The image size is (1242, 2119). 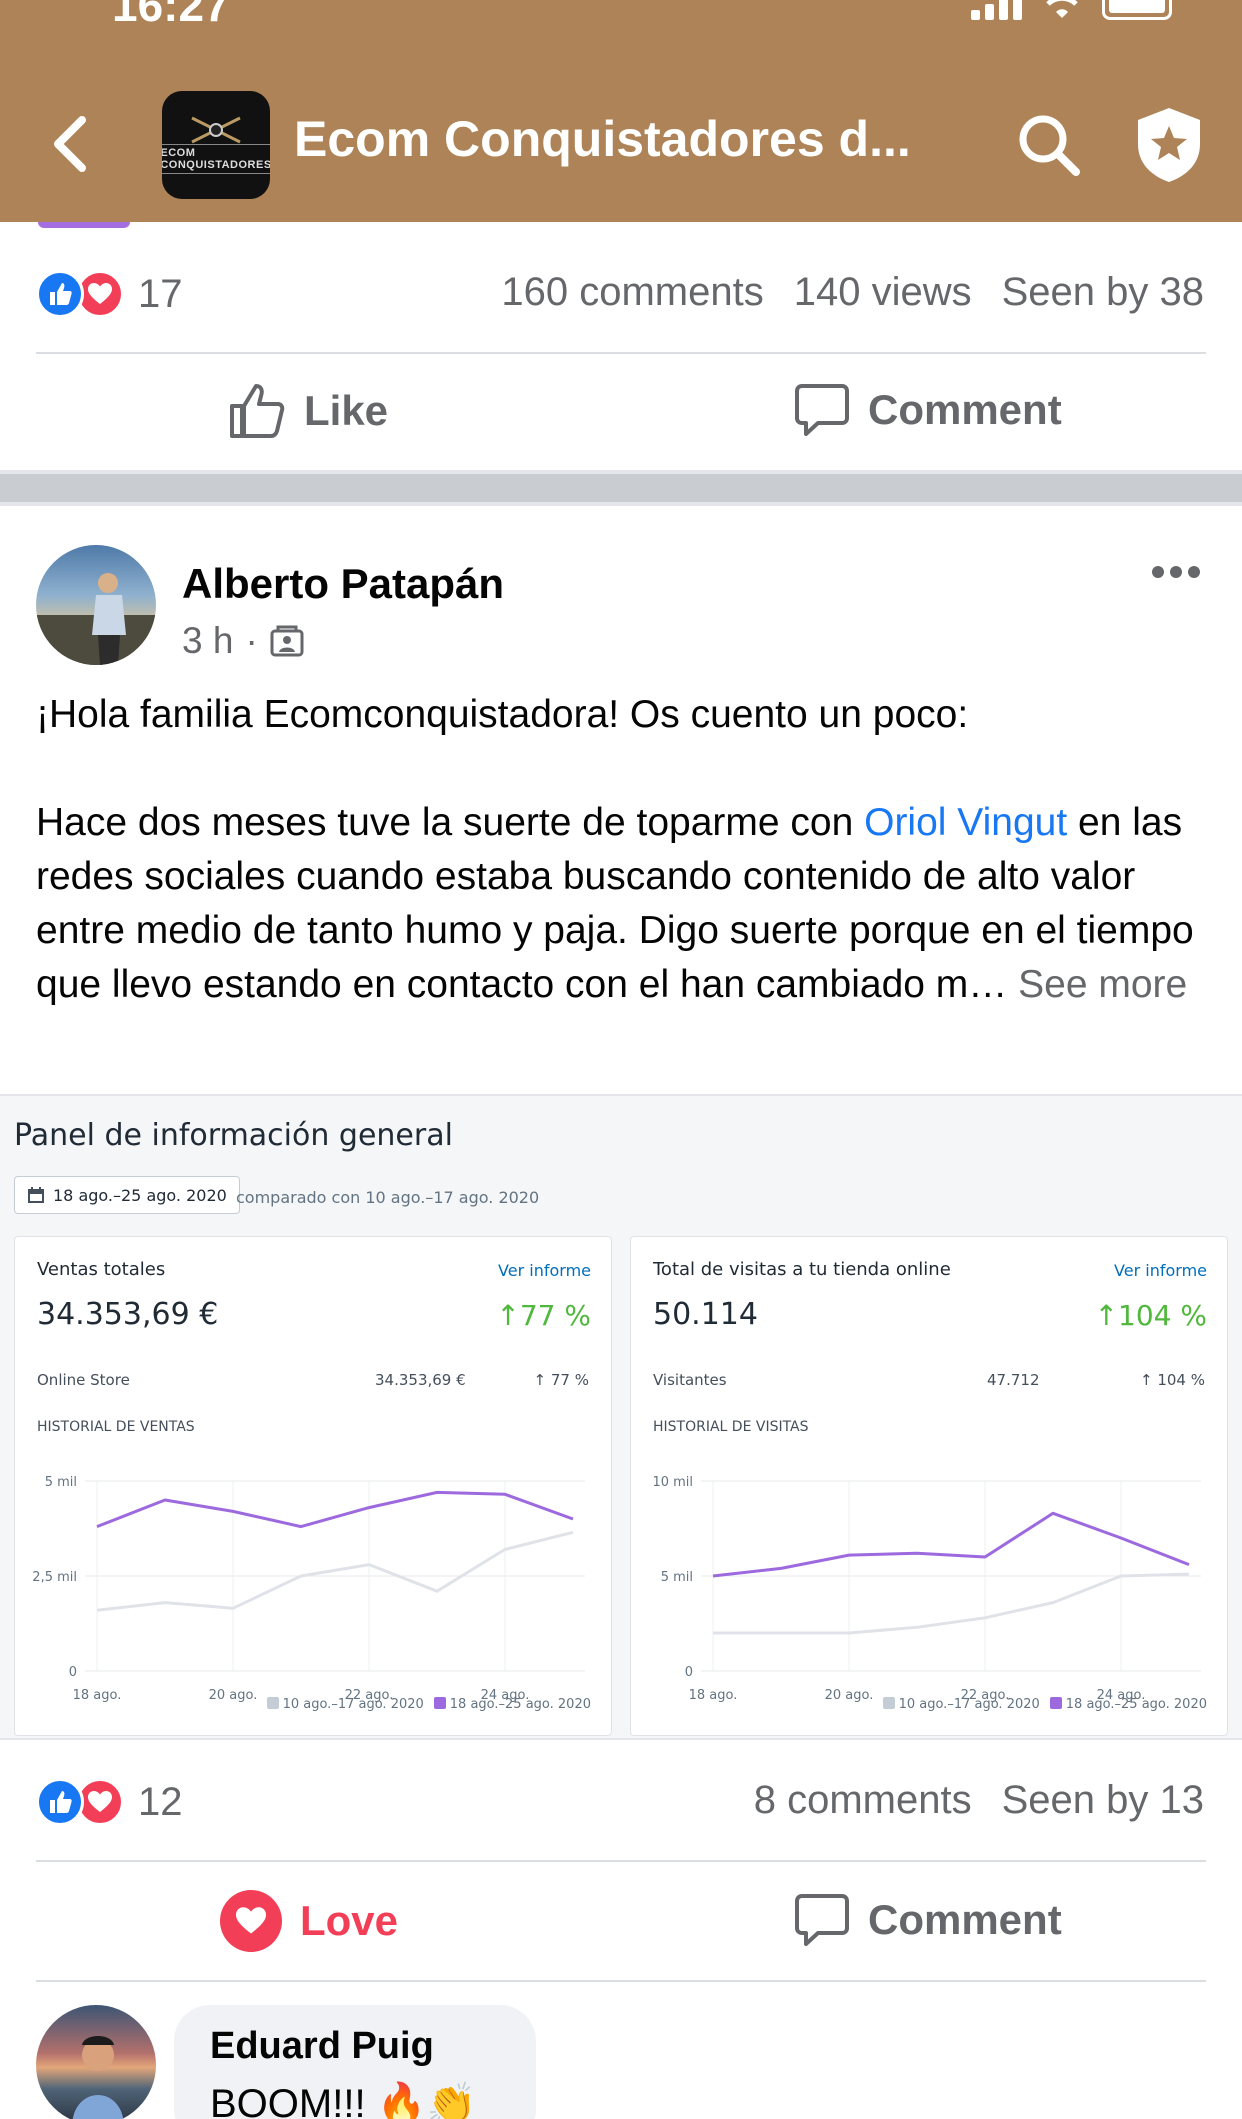 I want to click on shield-star-icon, so click(x=1169, y=145).